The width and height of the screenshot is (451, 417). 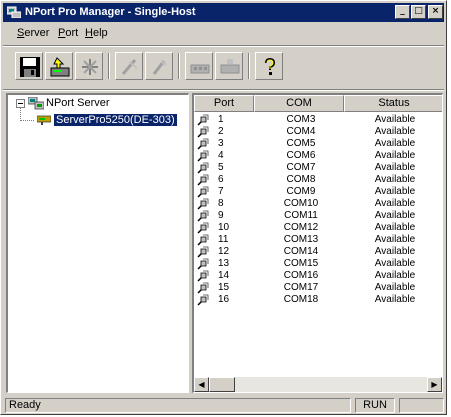 What do you see at coordinates (221, 167) in the screenshot?
I see `port-cell: 5` at bounding box center [221, 167].